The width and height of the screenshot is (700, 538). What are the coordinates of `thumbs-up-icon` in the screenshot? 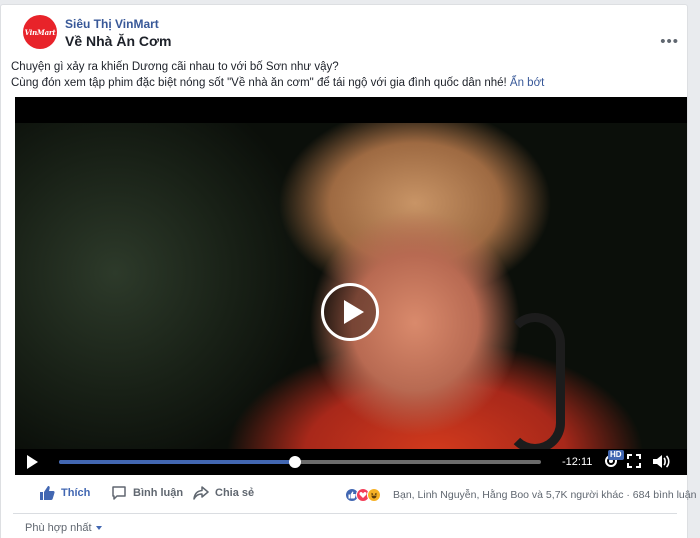 It's located at (47, 493).